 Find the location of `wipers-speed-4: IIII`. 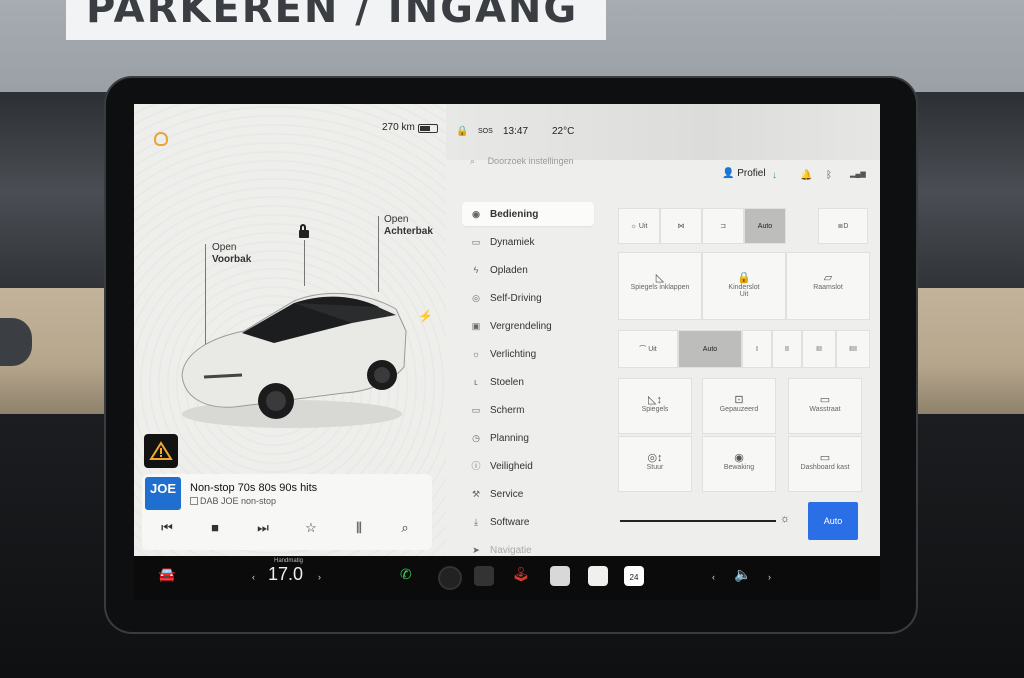

wipers-speed-4: IIII is located at coordinates (853, 349).